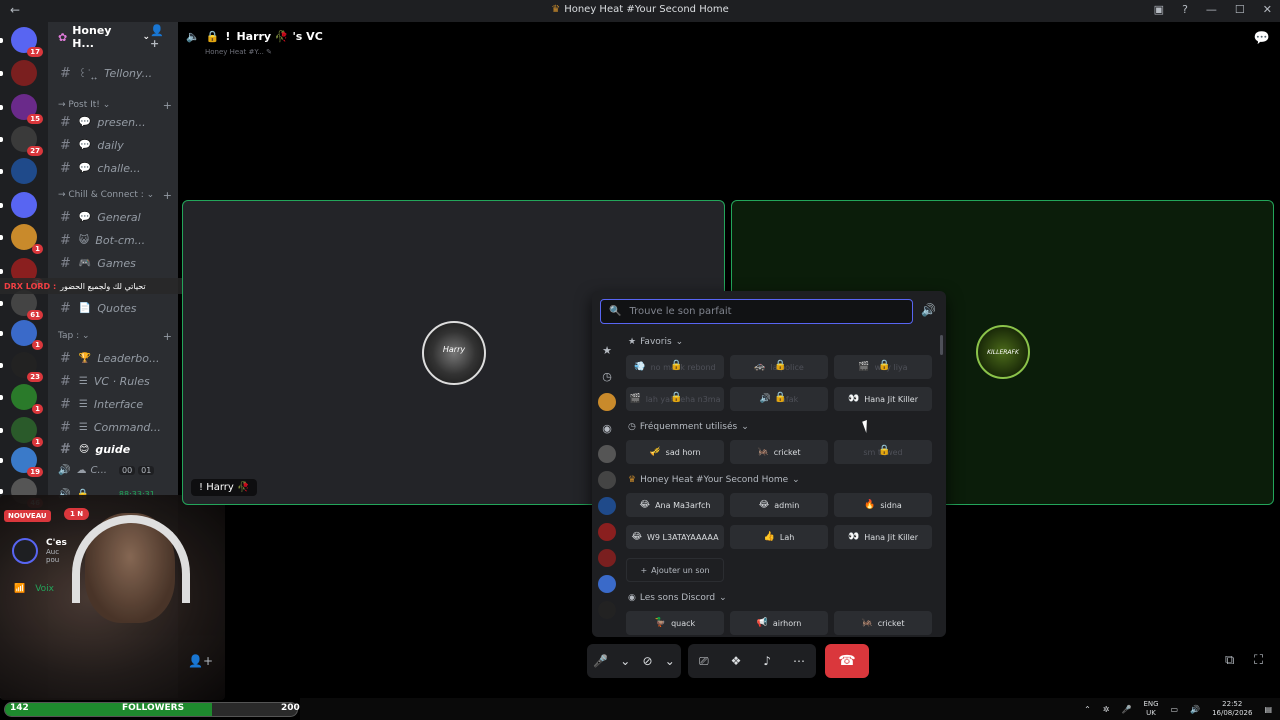  I want to click on category-header: → Post It! ⌄ +, so click(115, 105).